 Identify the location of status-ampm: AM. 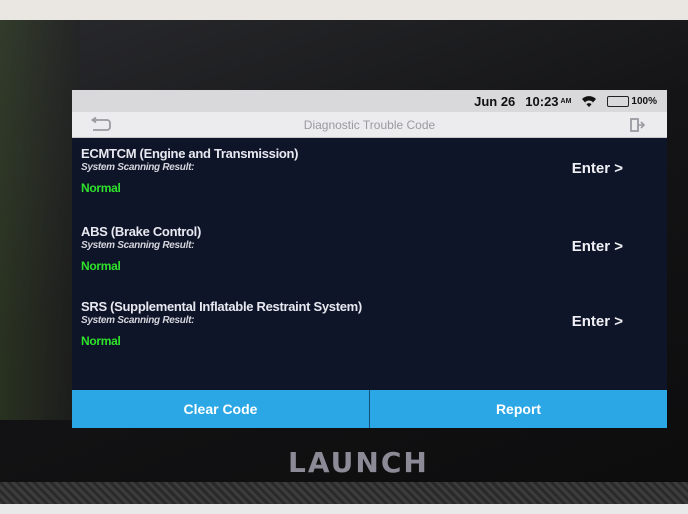
(566, 101).